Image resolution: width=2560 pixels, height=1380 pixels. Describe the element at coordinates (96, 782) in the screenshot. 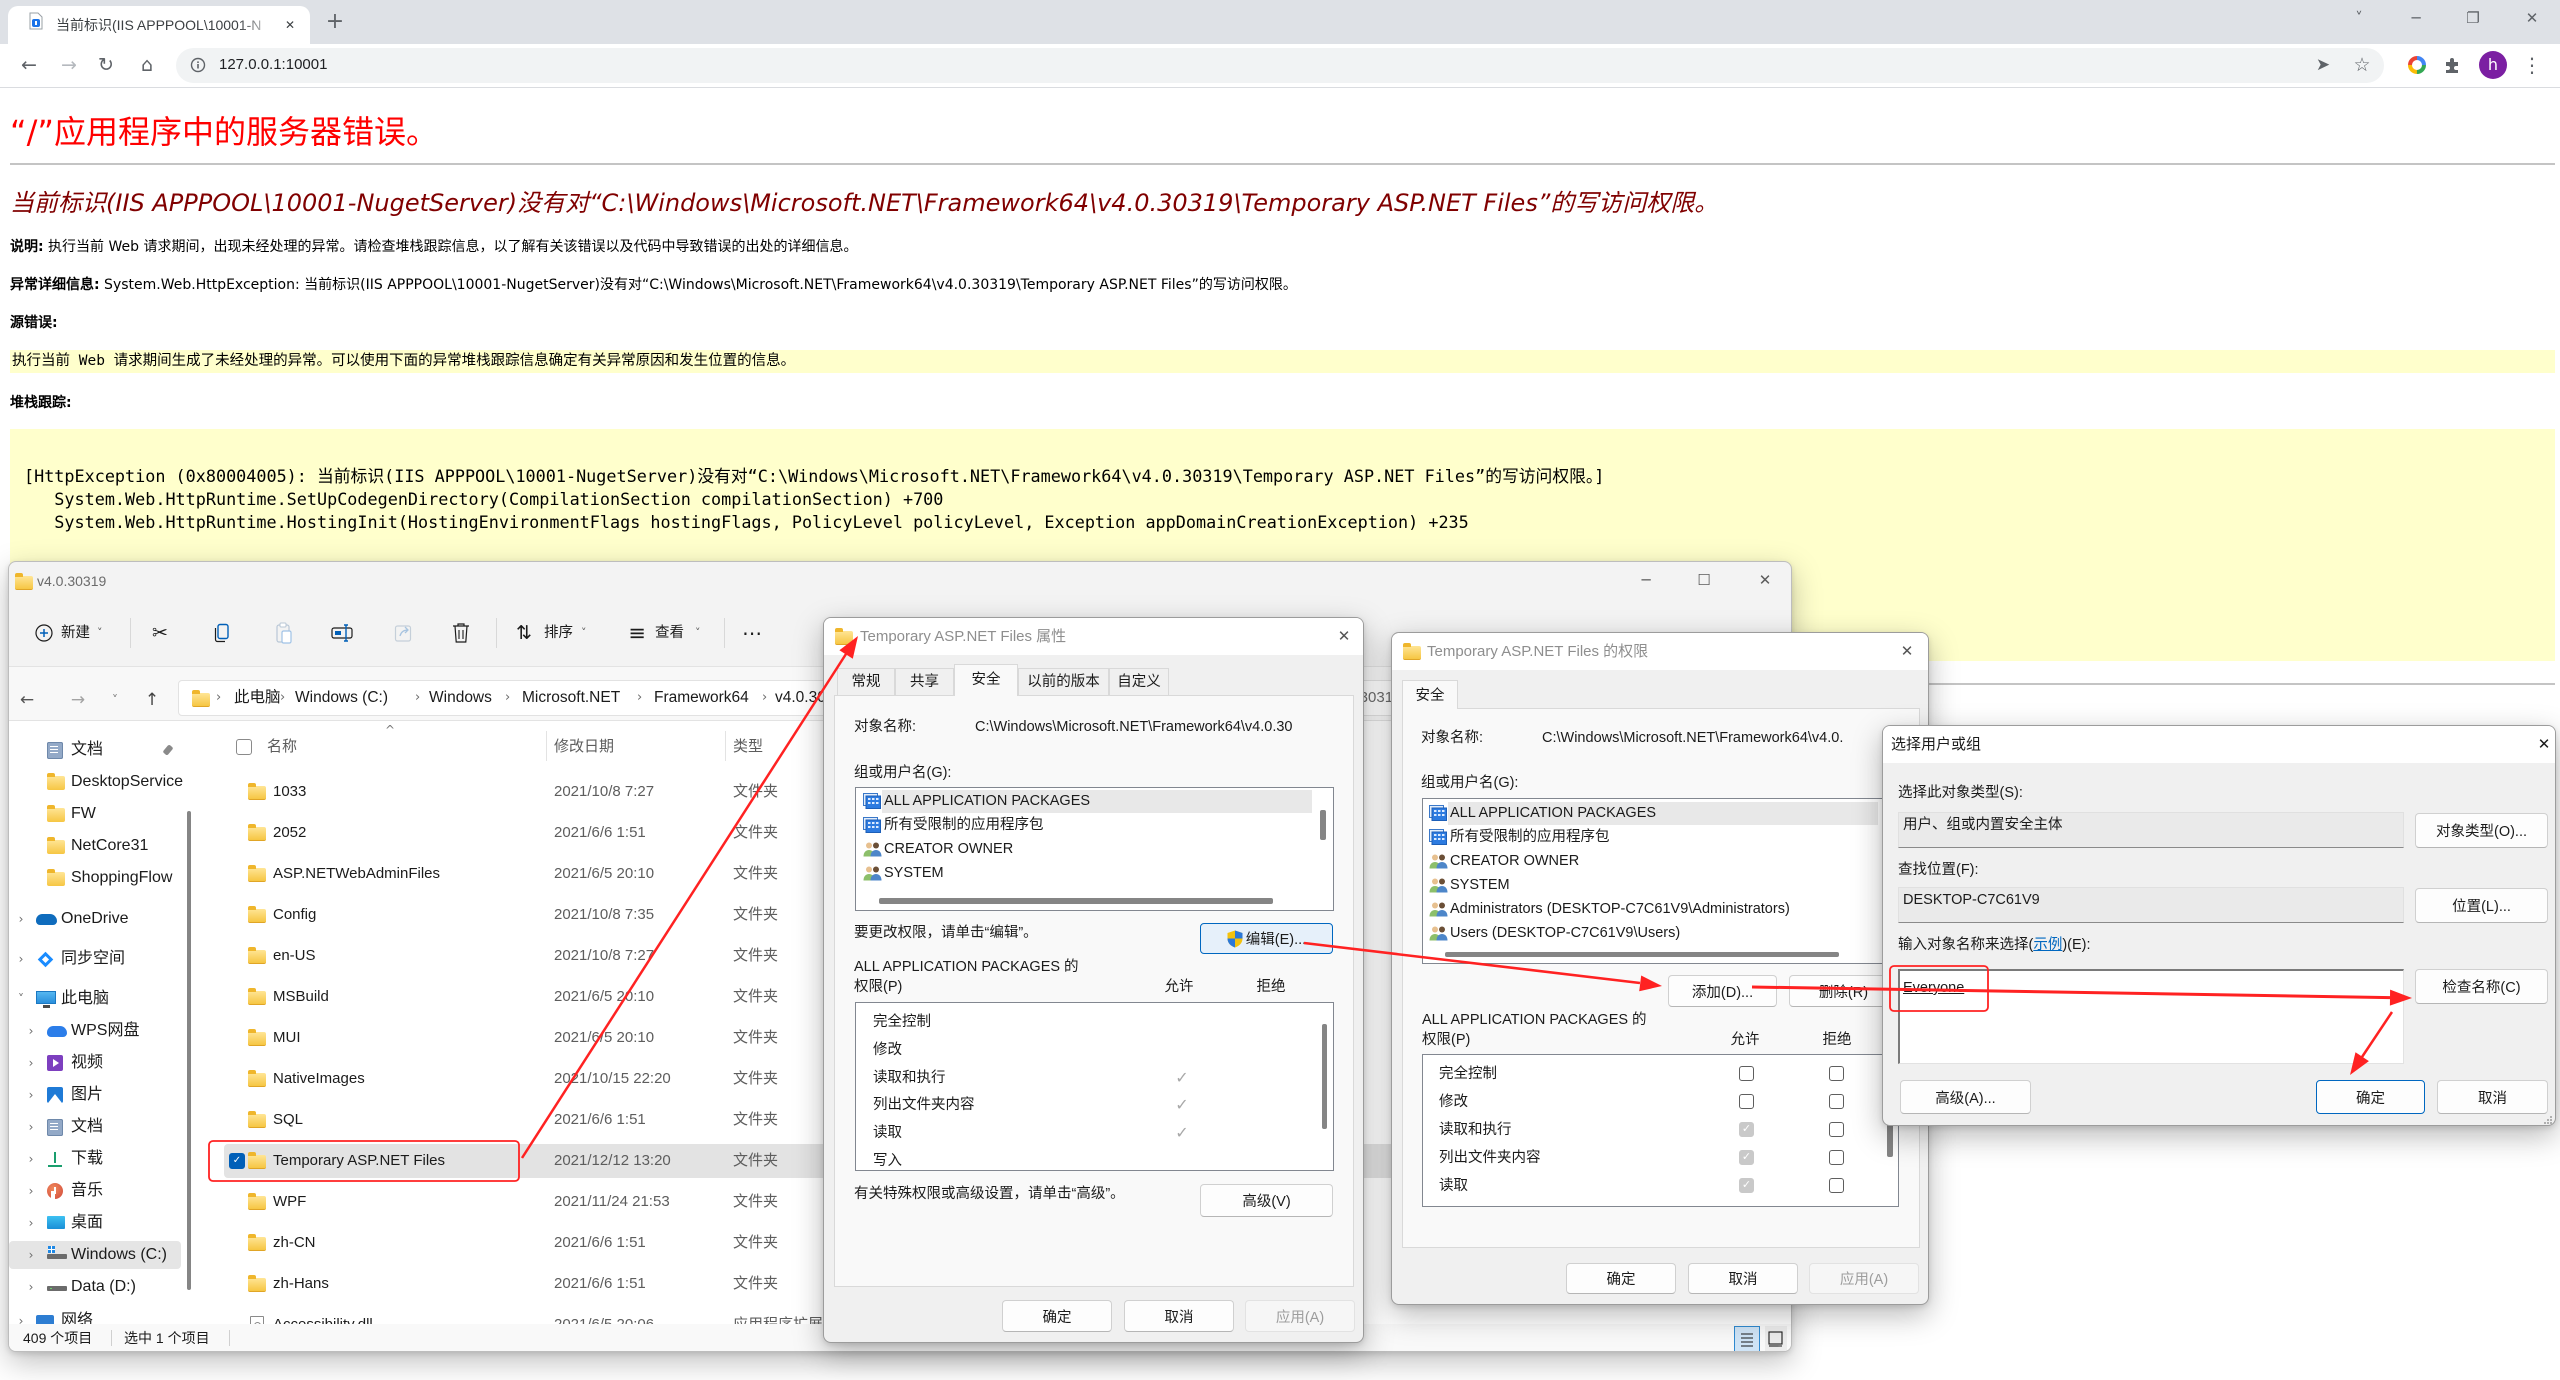

I see `nav-item: DesktopService` at that location.